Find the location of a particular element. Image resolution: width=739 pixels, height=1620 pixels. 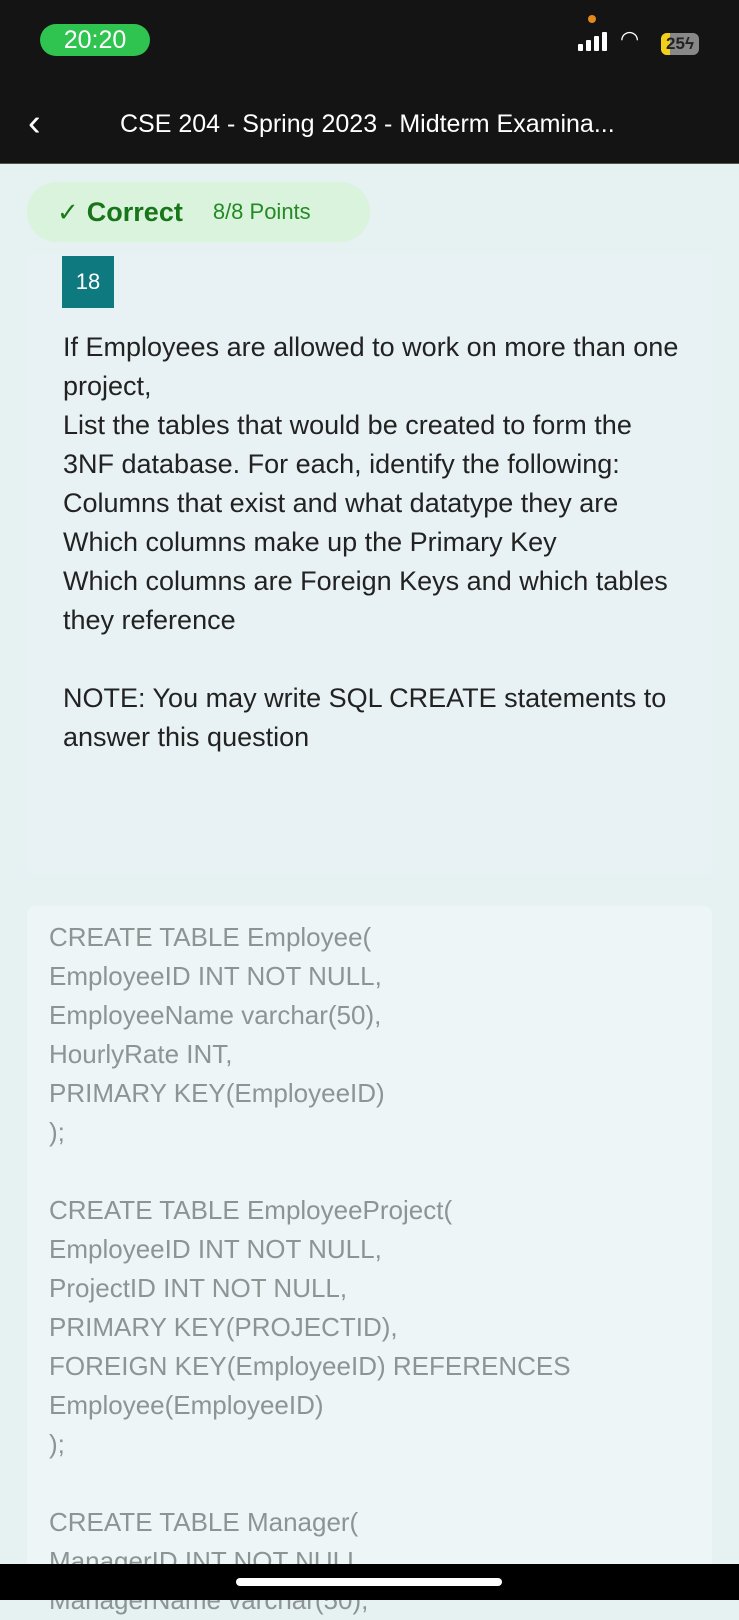

home-indicator is located at coordinates (369, 1582).